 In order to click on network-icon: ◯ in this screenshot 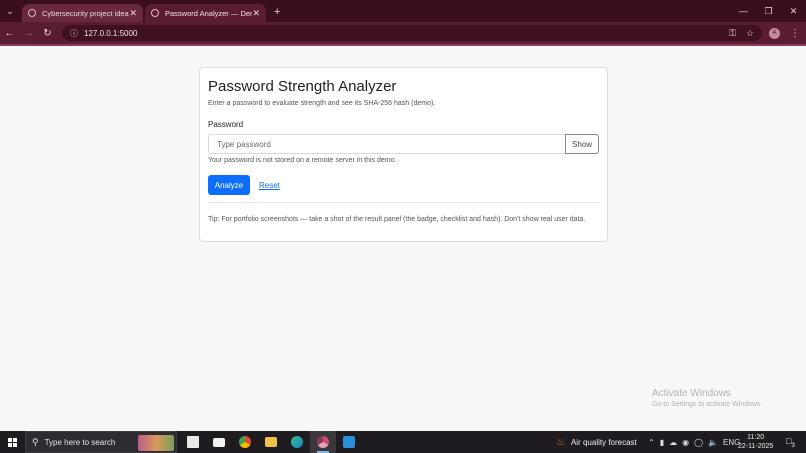, I will do `click(698, 442)`.